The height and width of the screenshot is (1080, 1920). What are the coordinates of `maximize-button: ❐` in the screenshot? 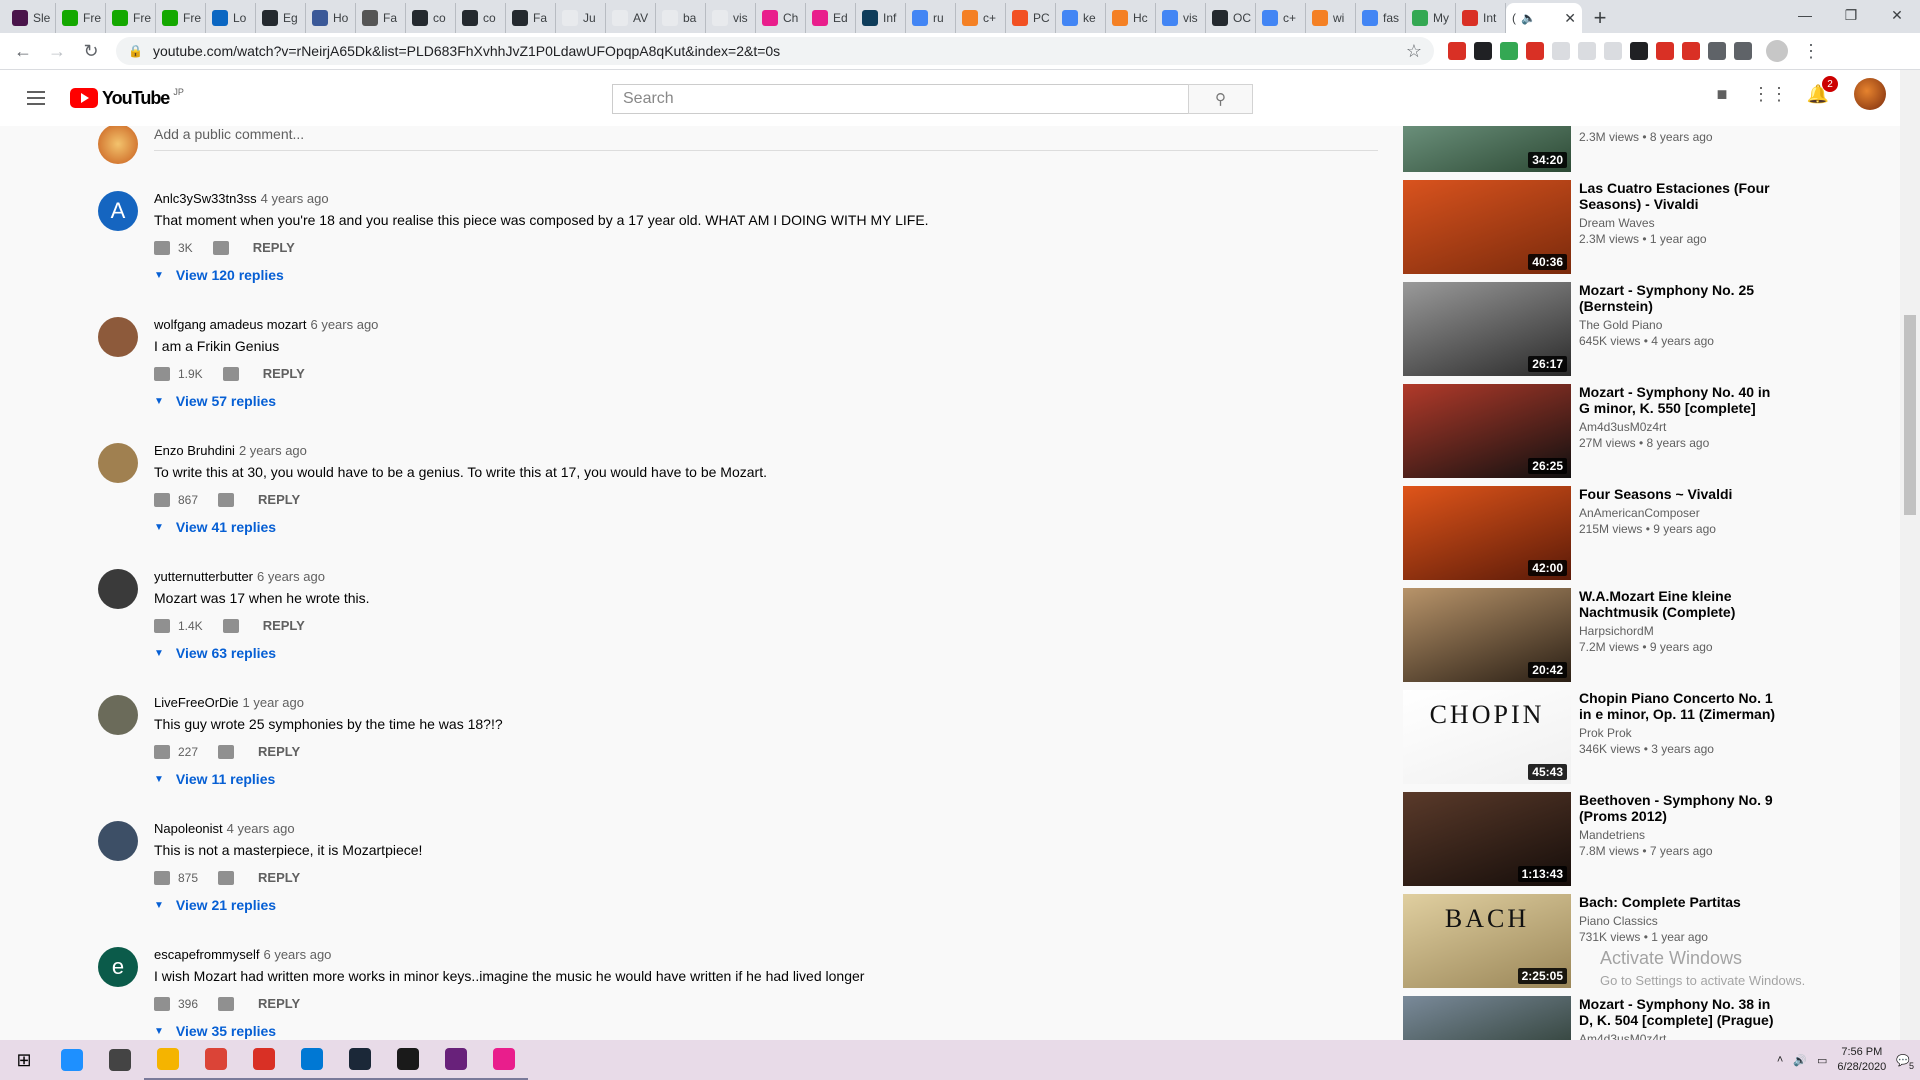 It's located at (1851, 15).